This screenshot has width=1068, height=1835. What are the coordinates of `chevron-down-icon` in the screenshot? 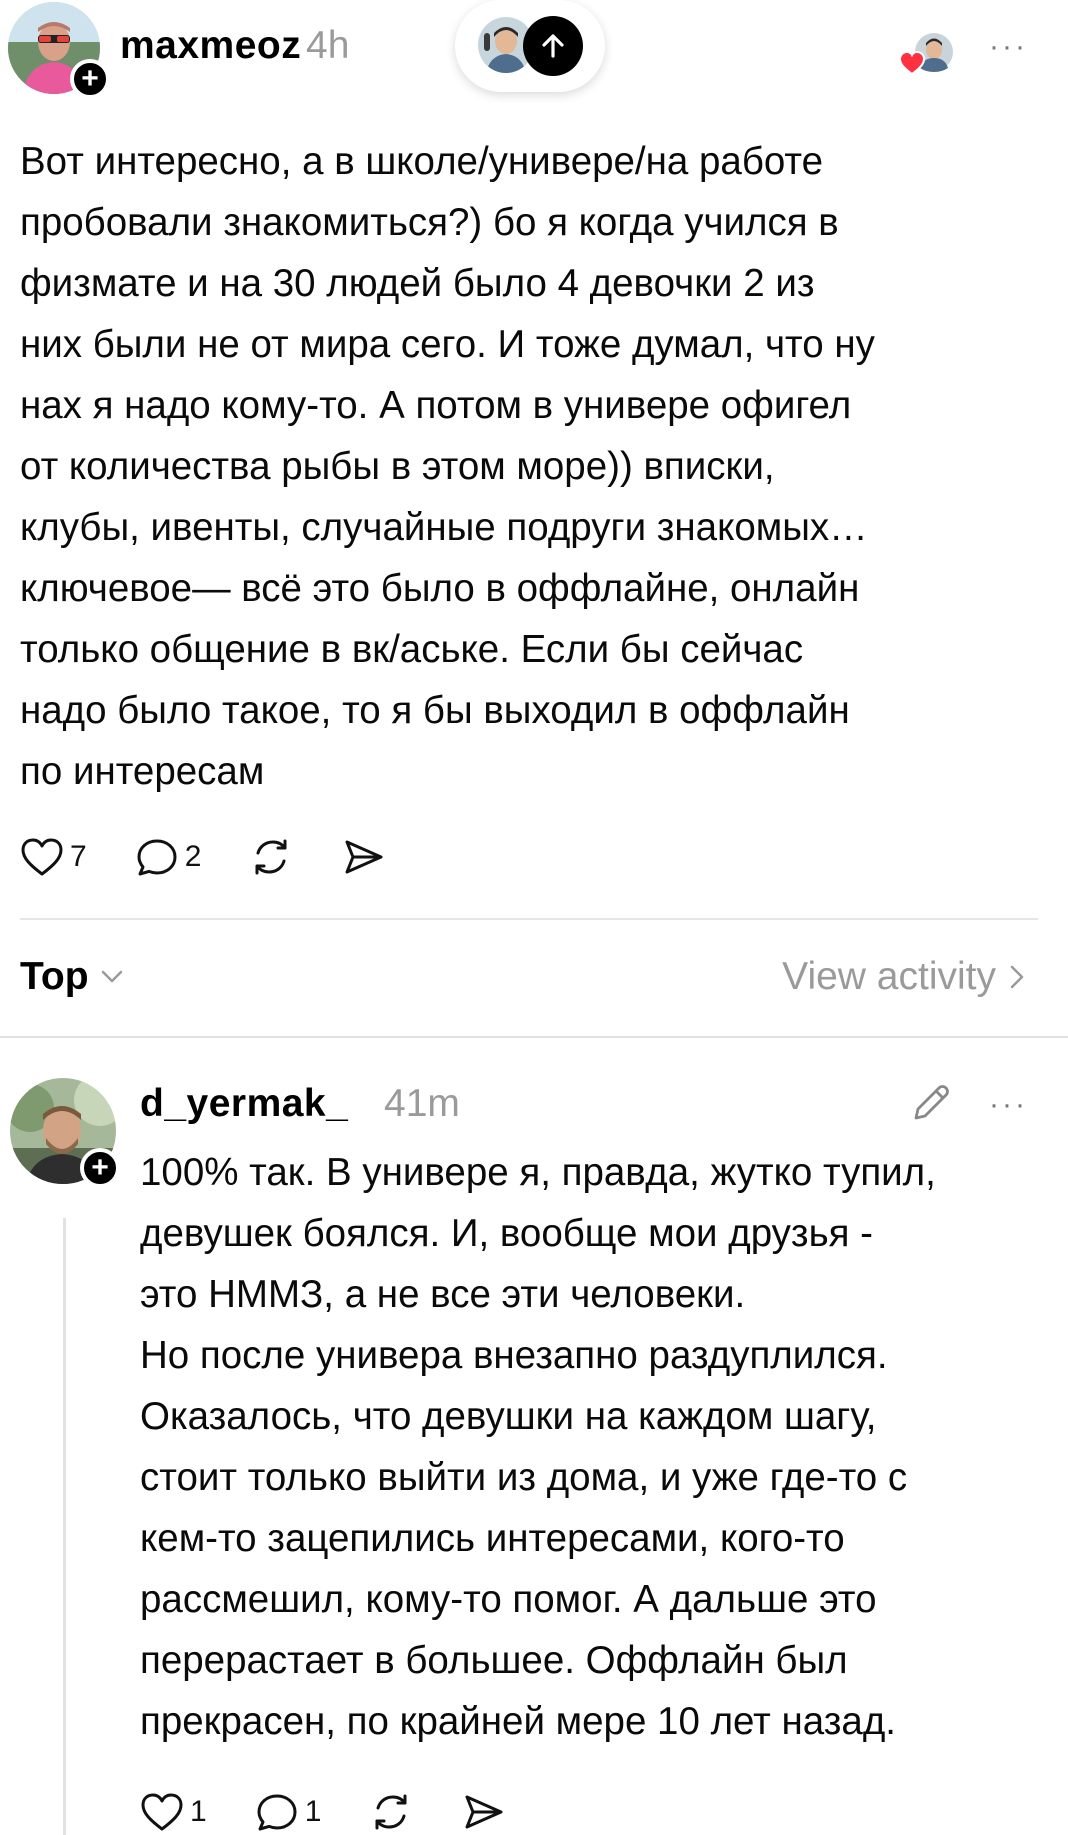 It's located at (111, 976).